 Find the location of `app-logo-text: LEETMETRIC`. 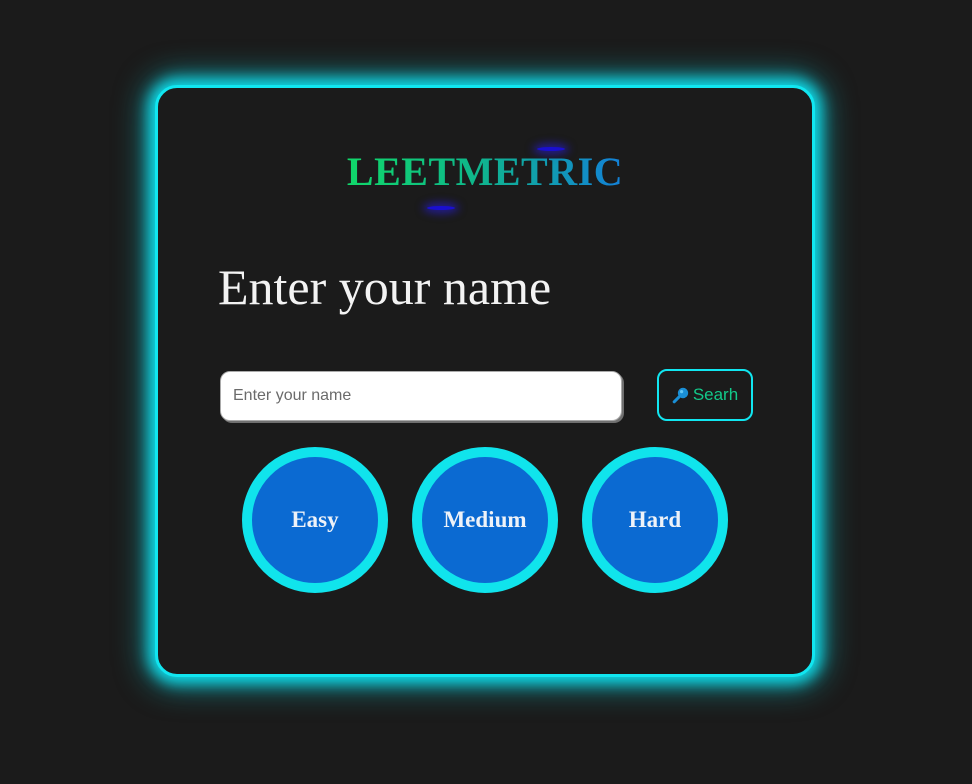

app-logo-text: LEETMETRIC is located at coordinates (485, 171).